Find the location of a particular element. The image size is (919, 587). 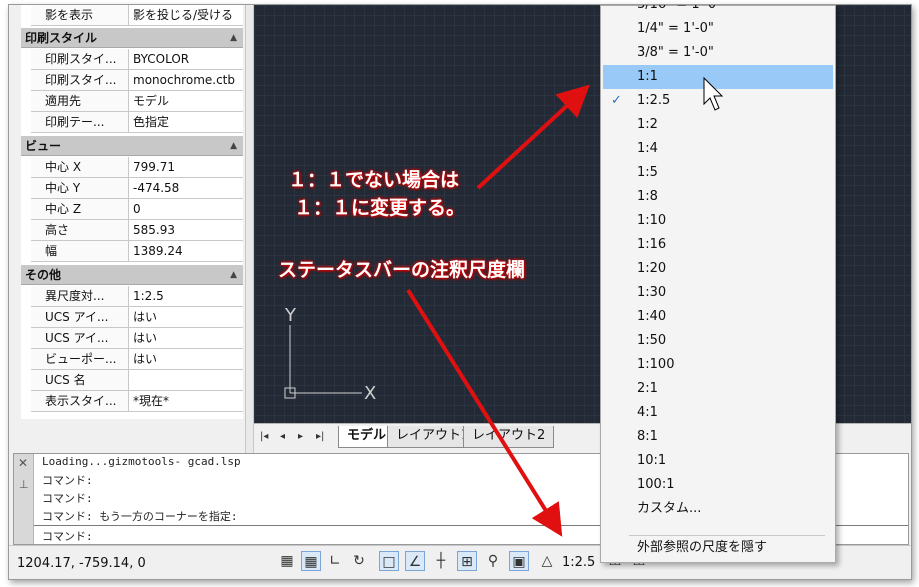

property-value: 0 is located at coordinates (186, 209).